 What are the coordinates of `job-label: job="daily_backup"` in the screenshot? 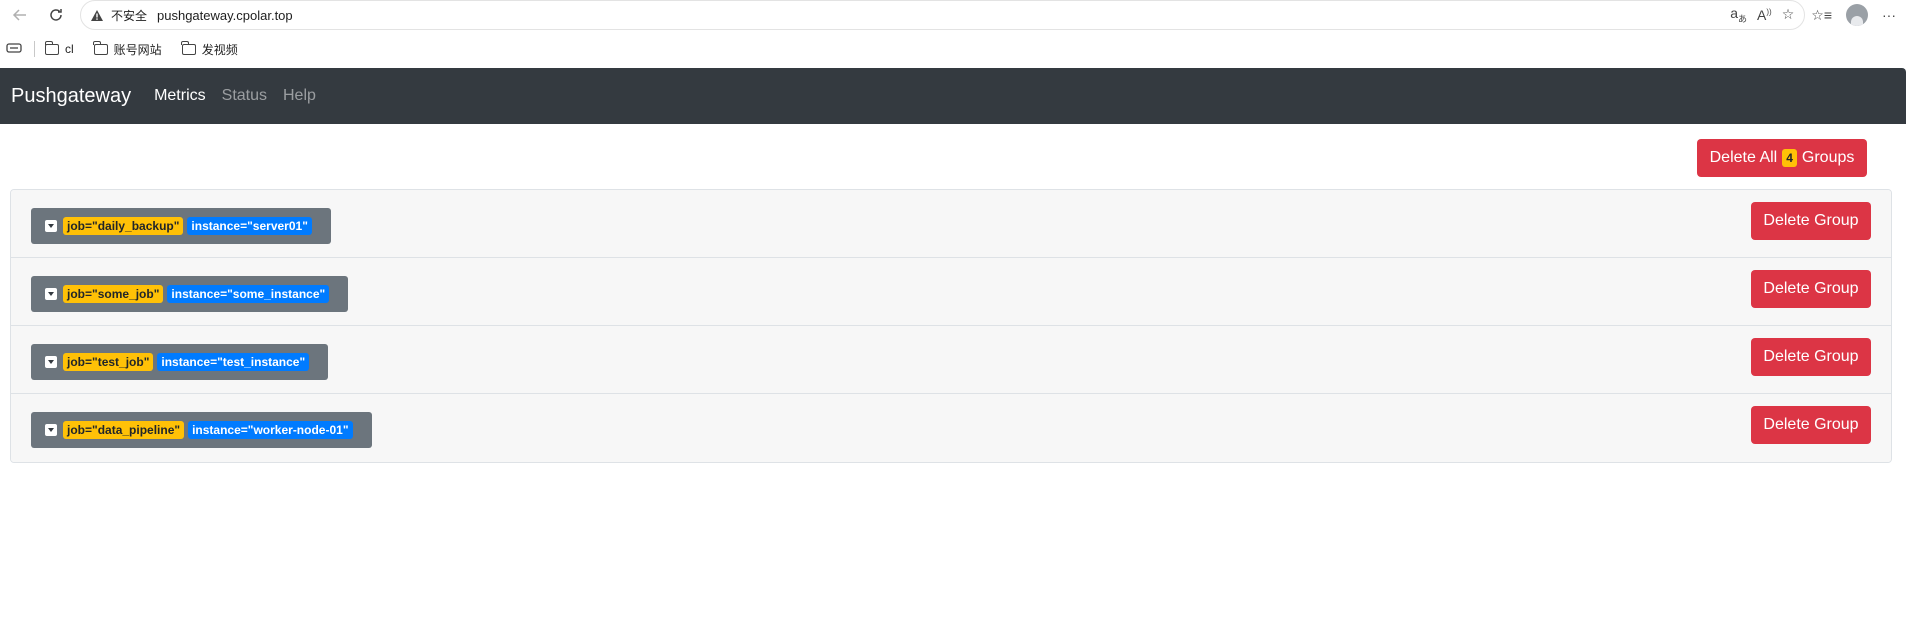 It's located at (123, 226).